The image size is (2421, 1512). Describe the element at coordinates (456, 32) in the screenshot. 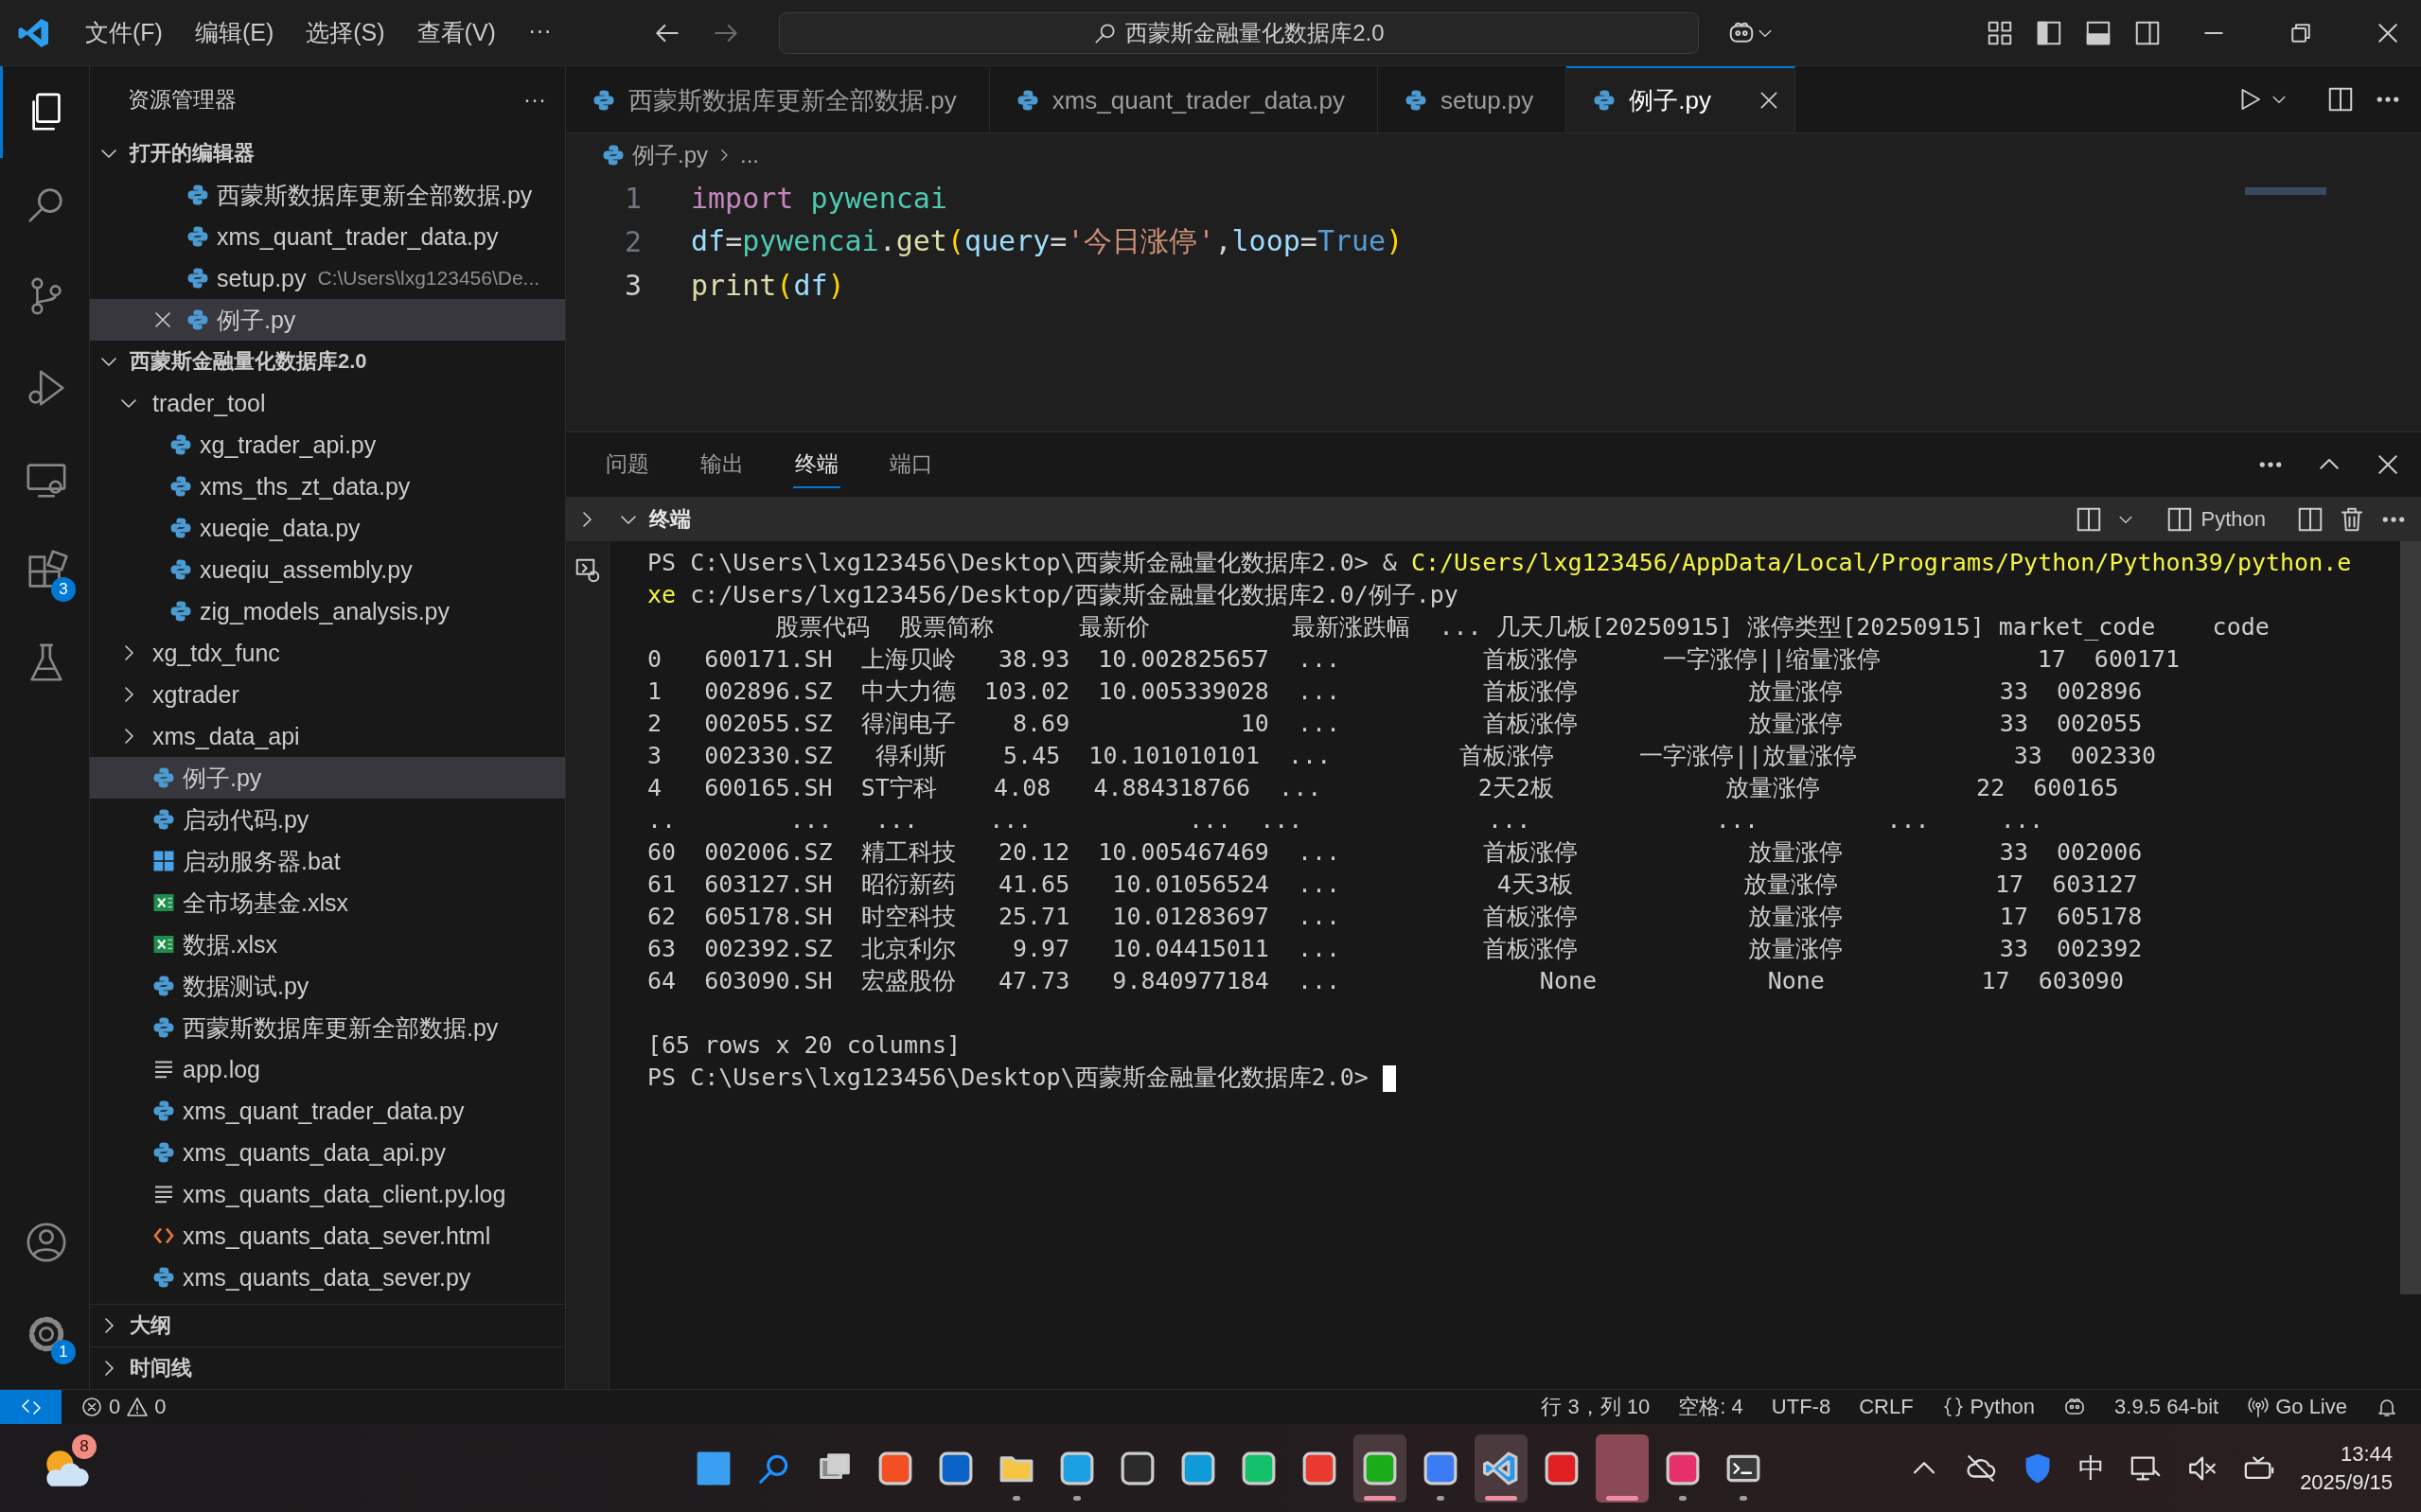

I see `menu-item: 查看(V)` at that location.